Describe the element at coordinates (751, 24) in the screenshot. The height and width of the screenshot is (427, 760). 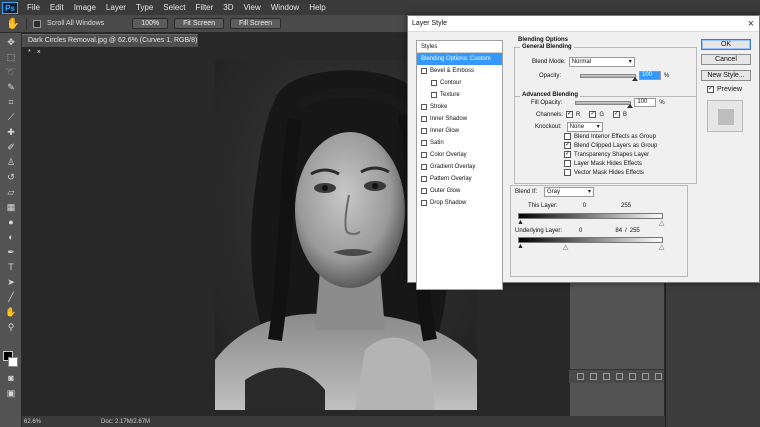
I see `close-icon: ×` at that location.